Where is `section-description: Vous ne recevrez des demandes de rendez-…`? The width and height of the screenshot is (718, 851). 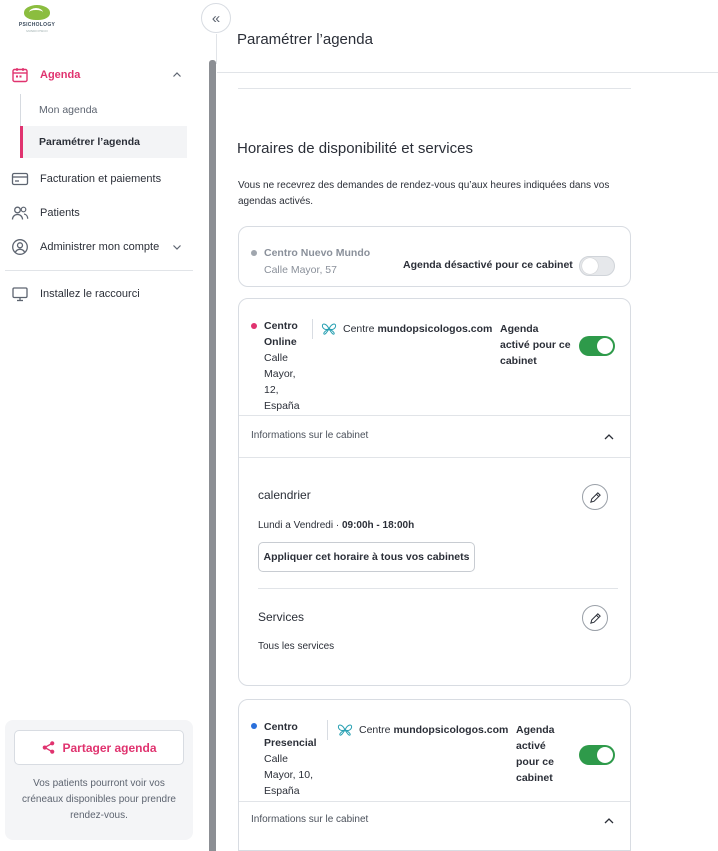 section-description: Vous ne recevrez des demandes de rendez-… is located at coordinates (424, 193).